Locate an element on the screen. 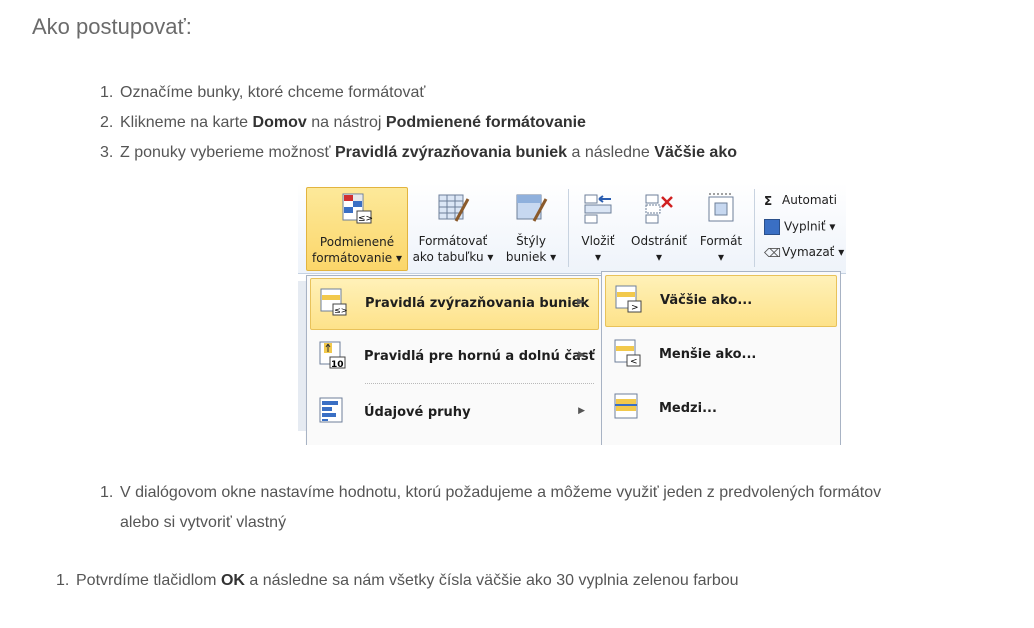  conditional-formatting-icon: ≤> is located at coordinates (357, 208).